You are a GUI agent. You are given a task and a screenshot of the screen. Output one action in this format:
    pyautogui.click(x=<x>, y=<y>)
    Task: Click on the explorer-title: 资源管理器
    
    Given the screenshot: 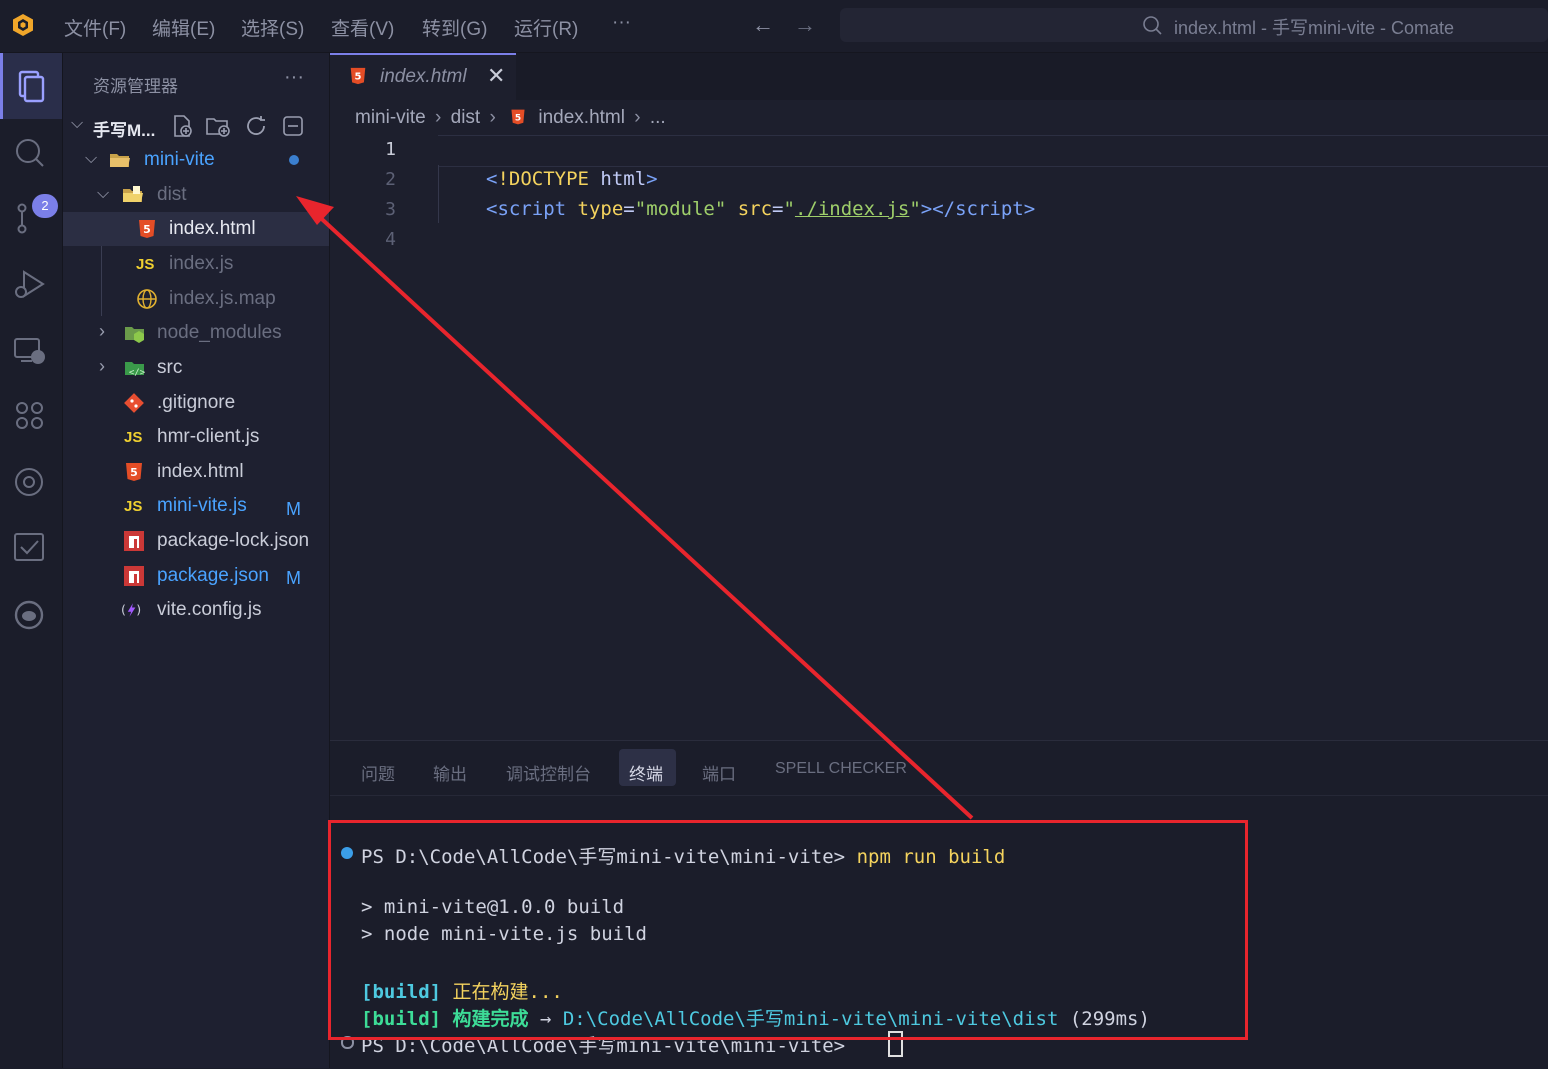 What is the action you would take?
    pyautogui.click(x=135, y=86)
    